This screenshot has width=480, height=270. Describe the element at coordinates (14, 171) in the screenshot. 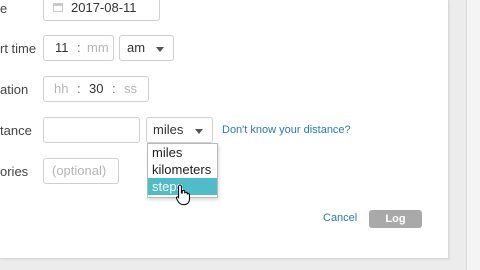

I see `calories-label: ories` at that location.